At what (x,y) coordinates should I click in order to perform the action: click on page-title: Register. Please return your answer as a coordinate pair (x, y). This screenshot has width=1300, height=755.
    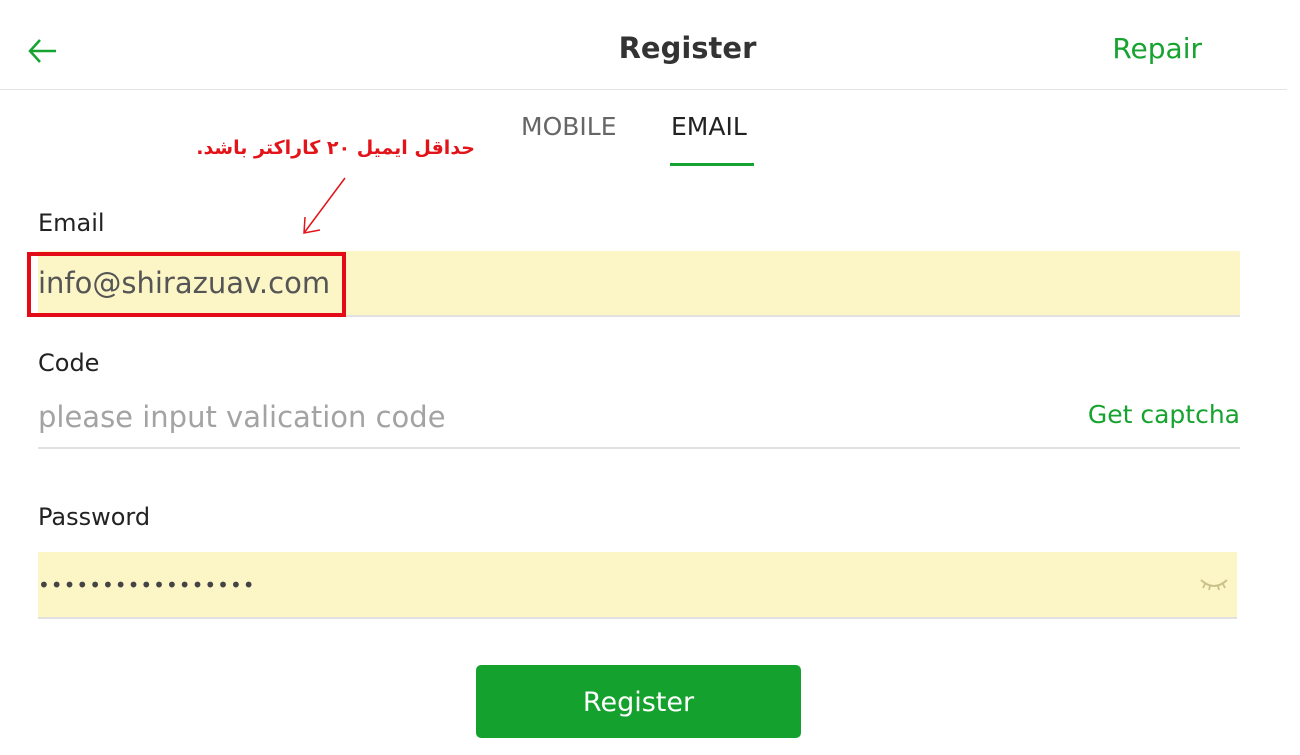
    Looking at the image, I should click on (687, 48).